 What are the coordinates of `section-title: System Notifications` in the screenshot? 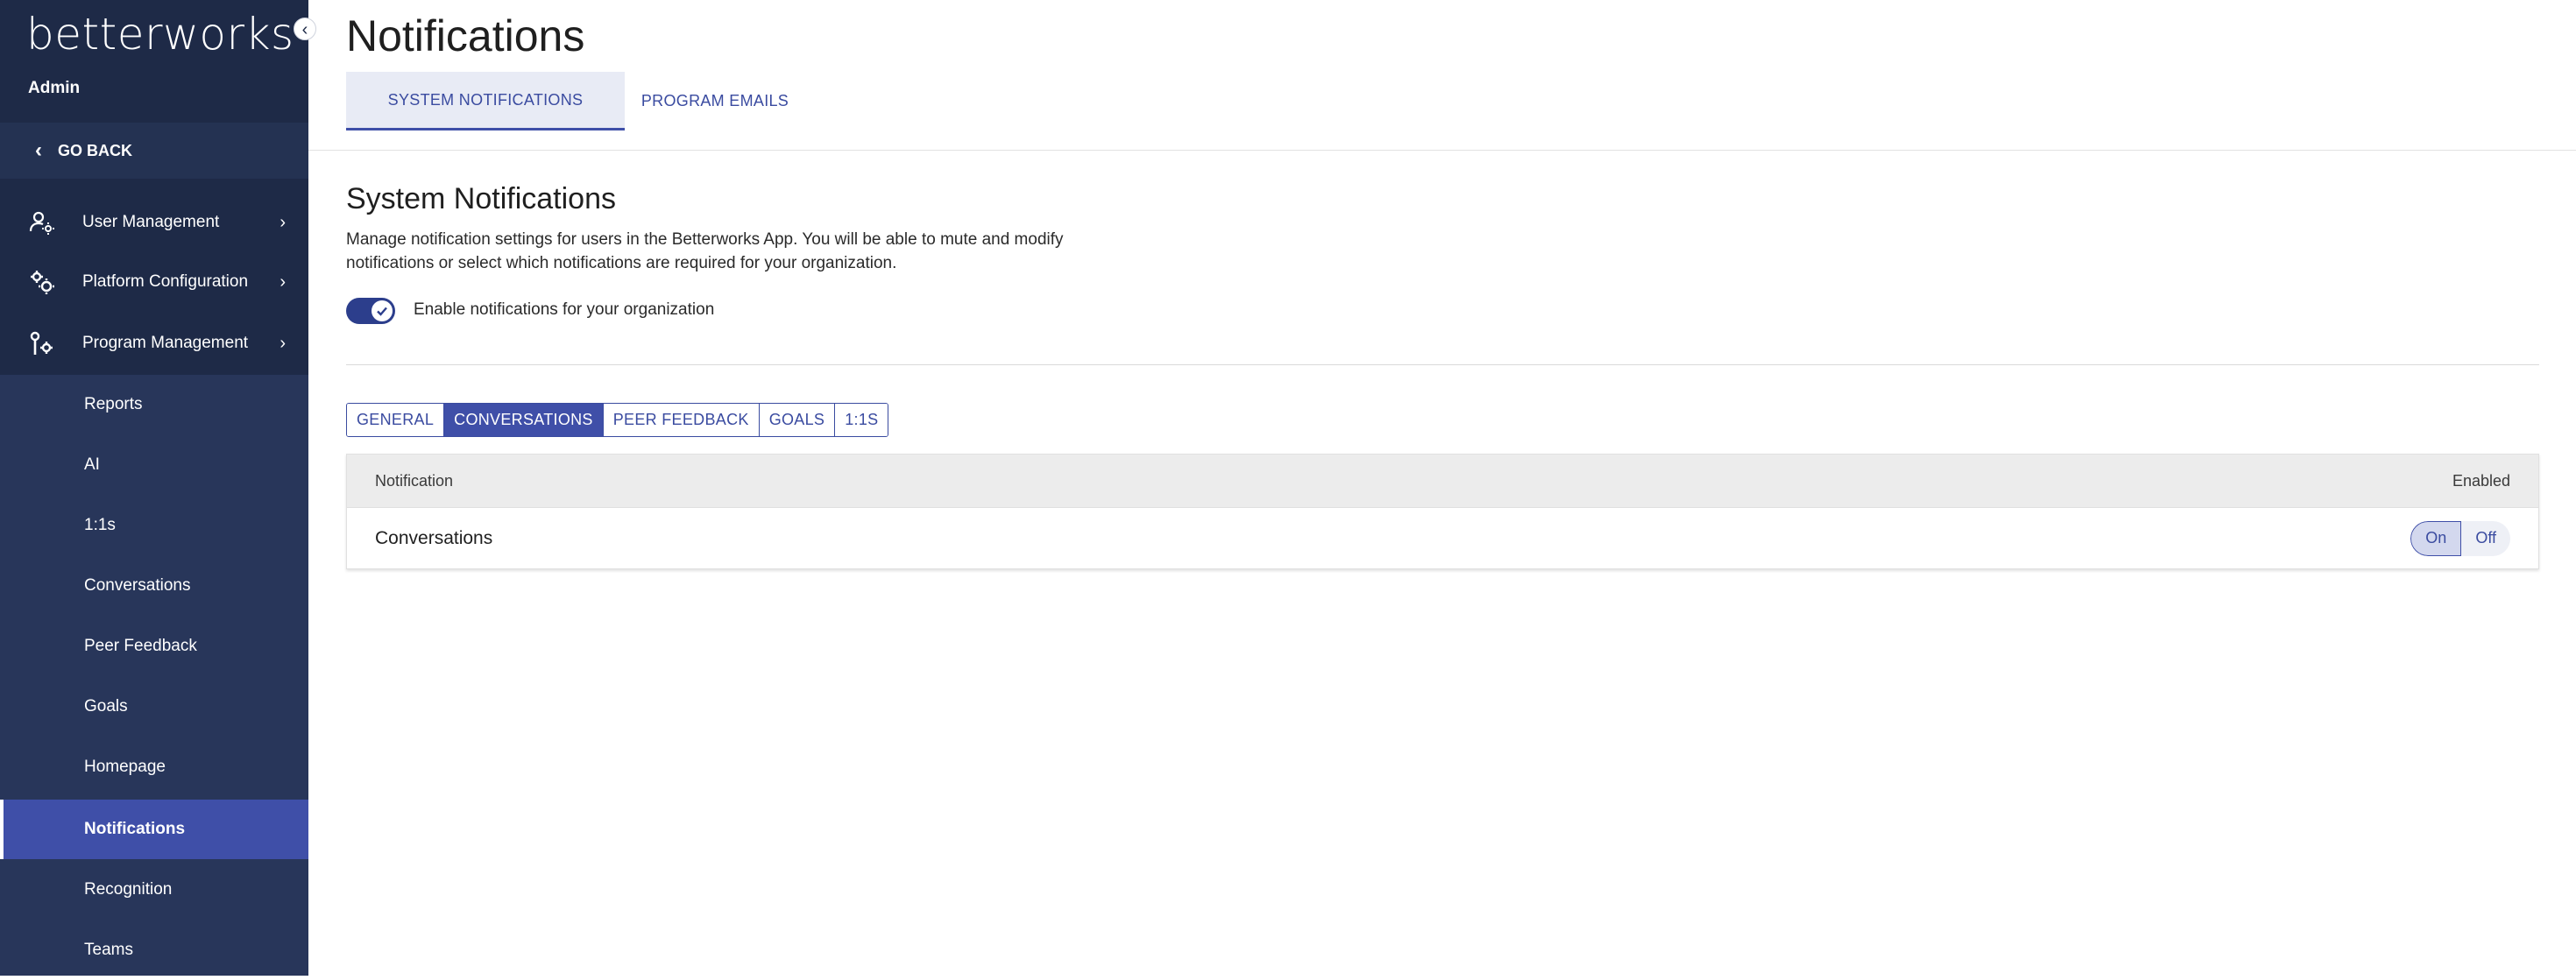 It's located at (481, 198).